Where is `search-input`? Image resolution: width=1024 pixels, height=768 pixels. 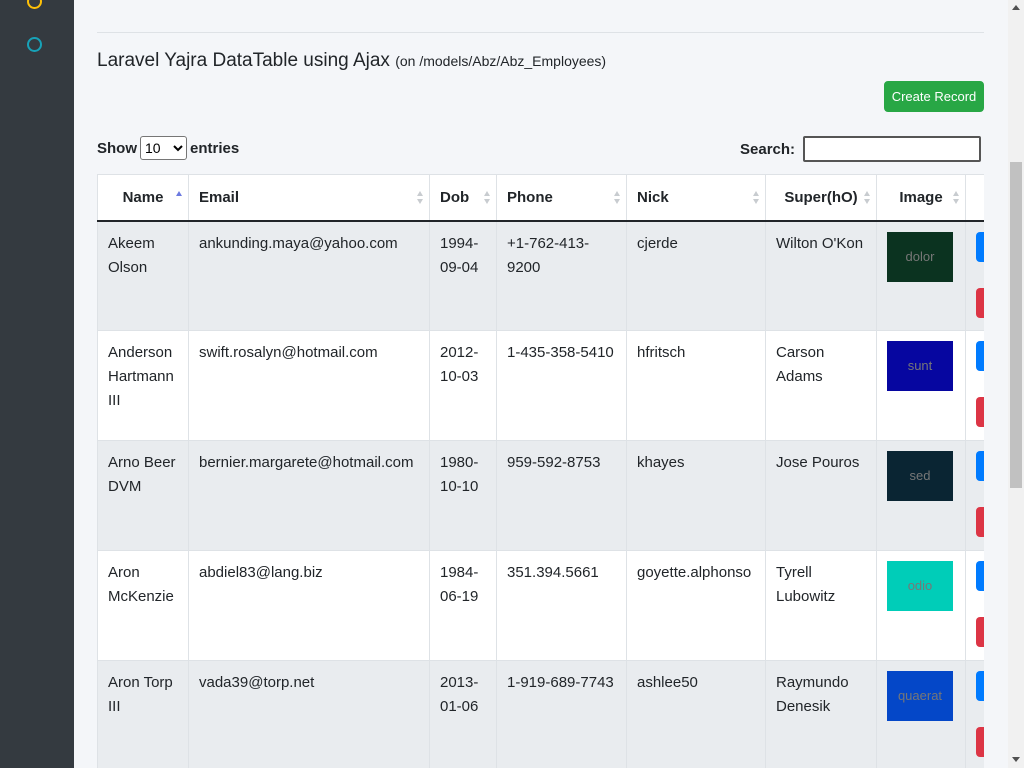 search-input is located at coordinates (892, 149).